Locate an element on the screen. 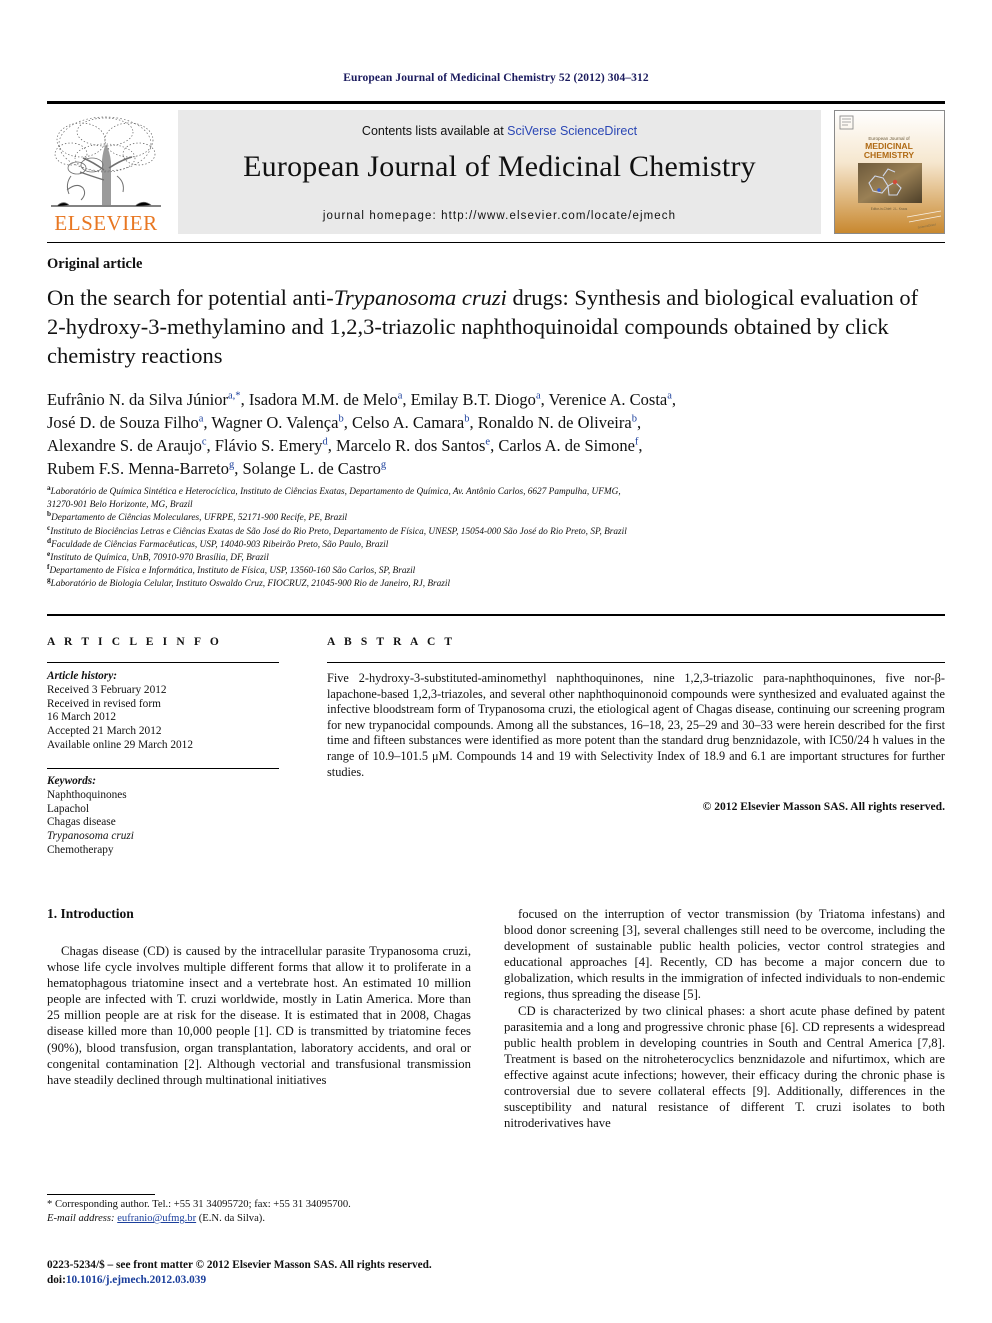  footnote-rule is located at coordinates (101, 1194).